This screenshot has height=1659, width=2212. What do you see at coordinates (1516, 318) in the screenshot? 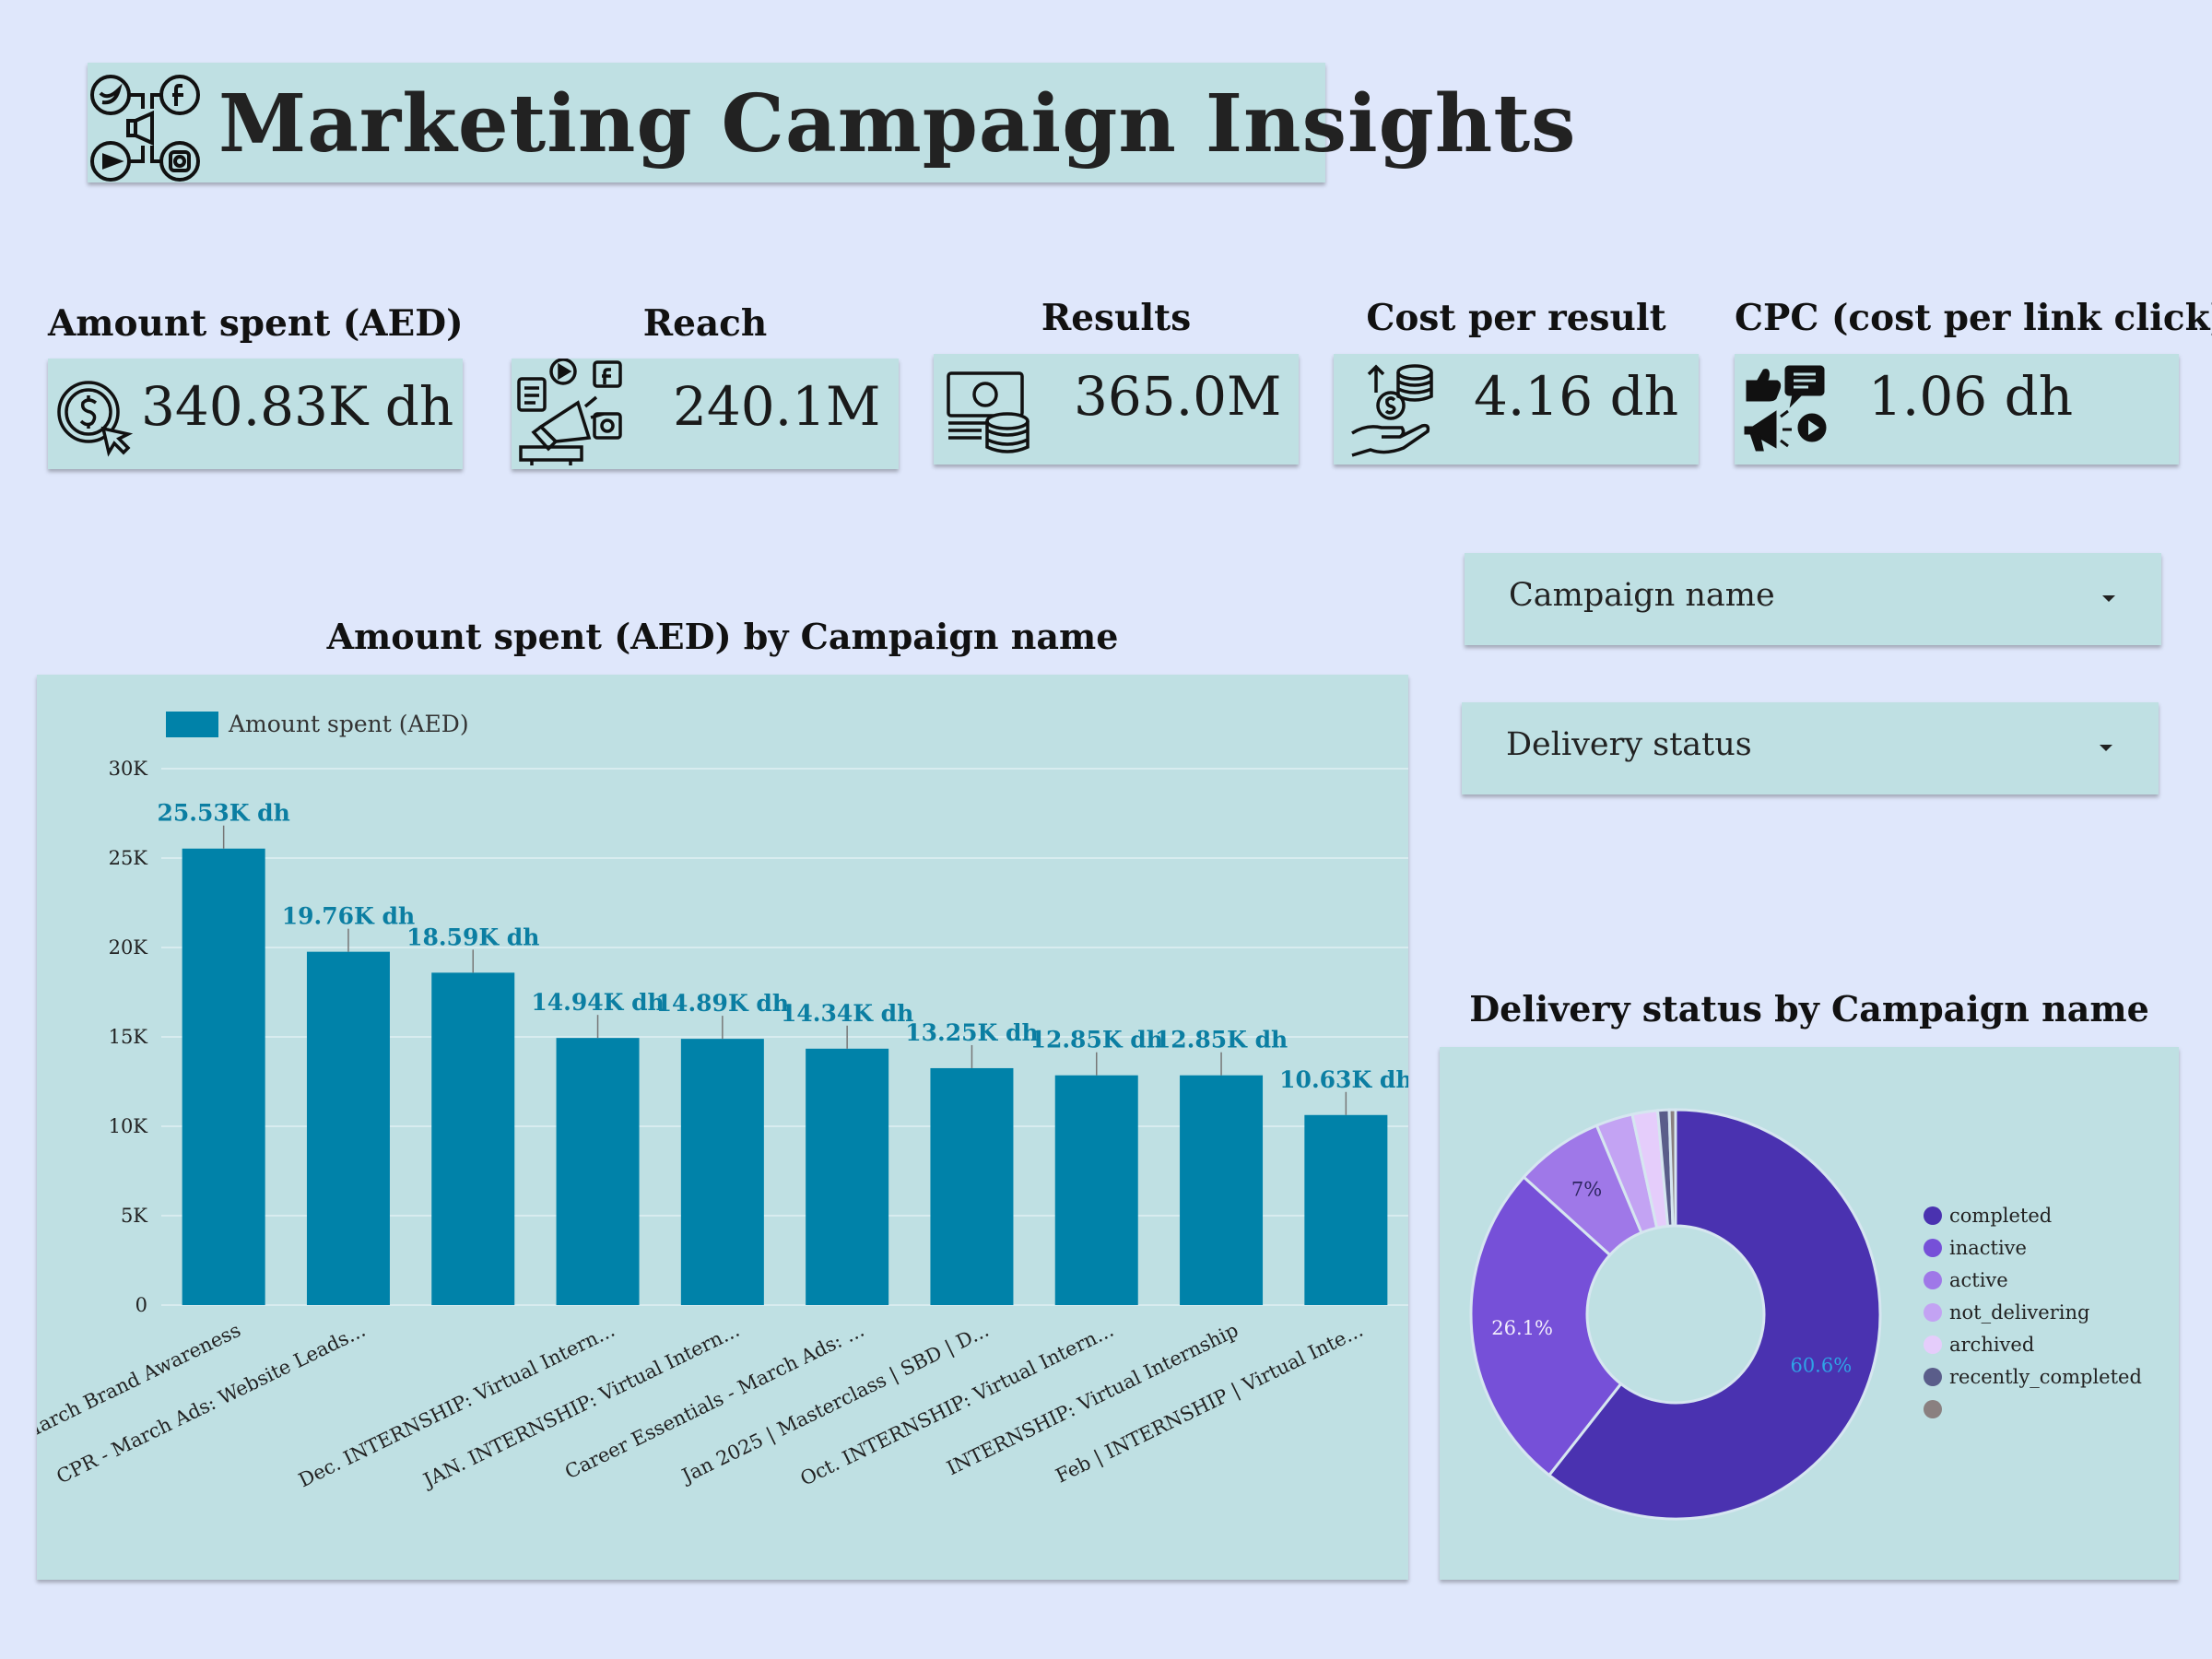
I see `kpi-cost-per-result-label: Cost per result` at bounding box center [1516, 318].